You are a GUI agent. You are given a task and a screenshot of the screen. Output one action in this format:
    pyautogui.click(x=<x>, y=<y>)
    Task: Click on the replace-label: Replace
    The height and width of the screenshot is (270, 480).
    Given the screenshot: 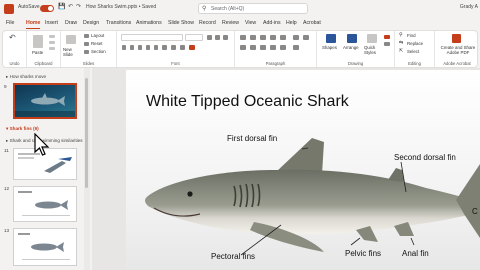 What is the action you would take?
    pyautogui.click(x=415, y=43)
    